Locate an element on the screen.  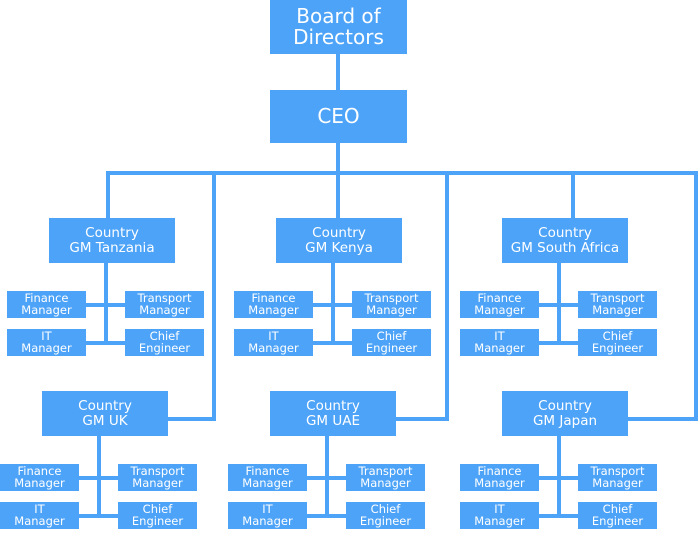
country-gm-box-line2: GM Kenya is located at coordinates (339, 247).